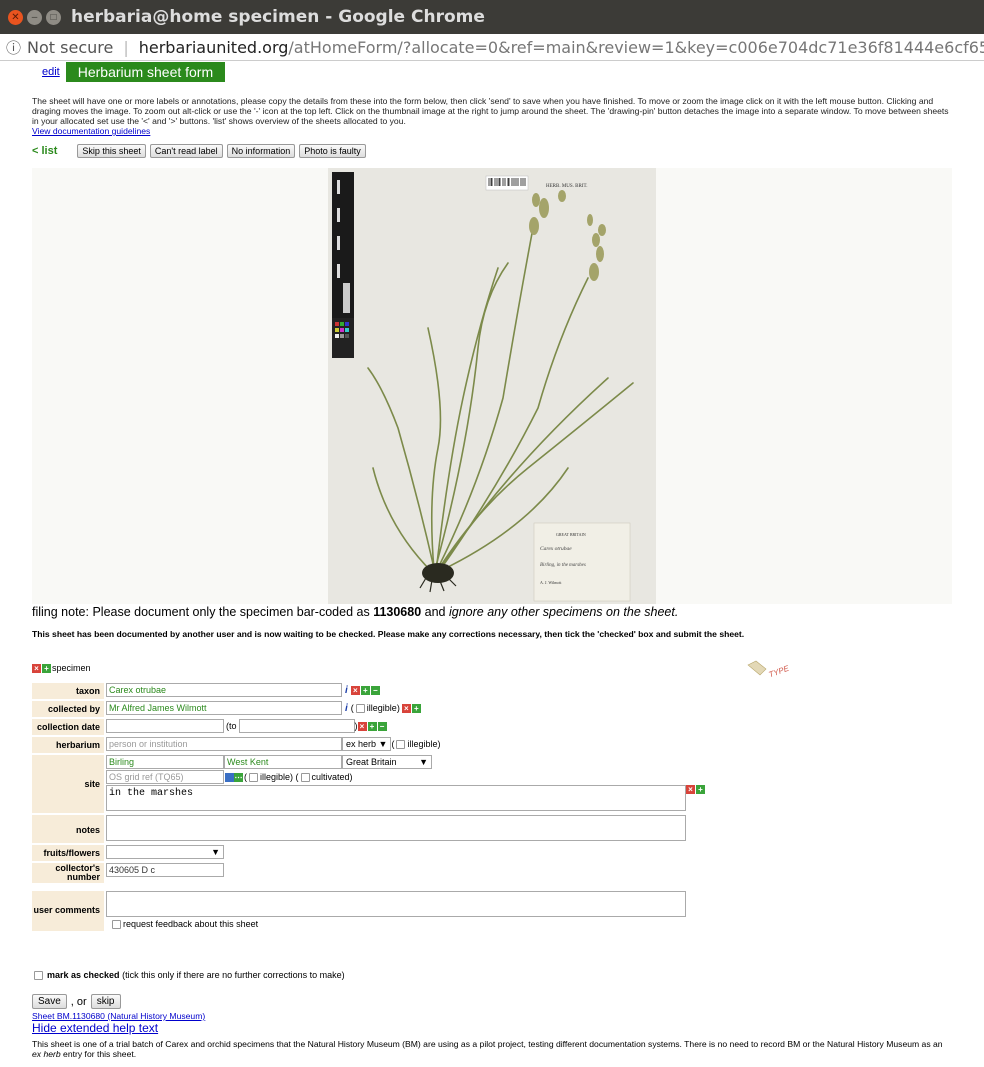 The image size is (984, 1067). I want to click on collector-add-icon: +, so click(416, 708).